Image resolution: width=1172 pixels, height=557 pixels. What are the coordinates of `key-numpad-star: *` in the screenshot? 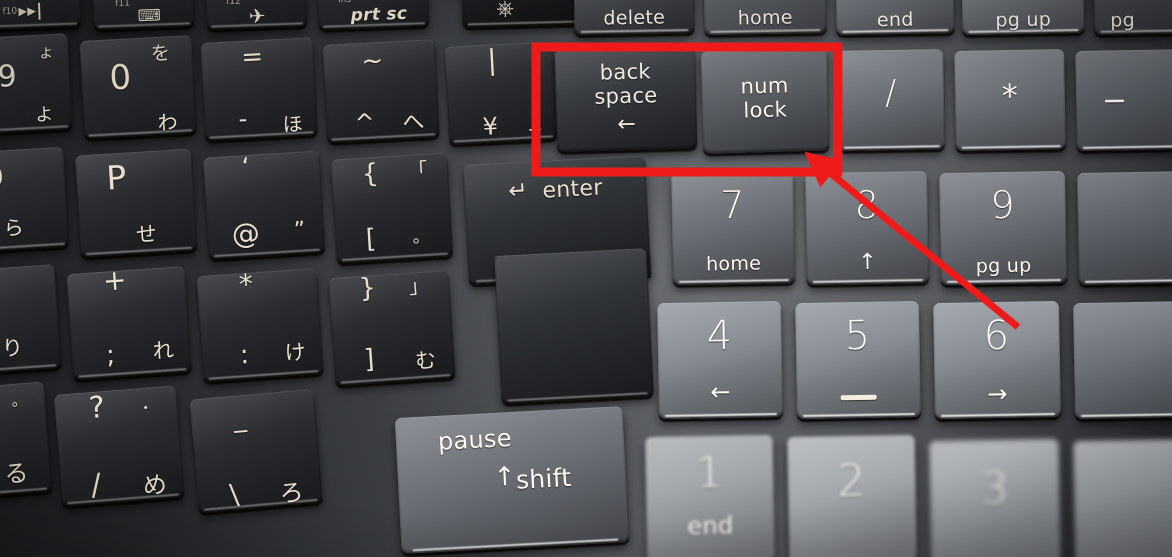 It's located at (1010, 100).